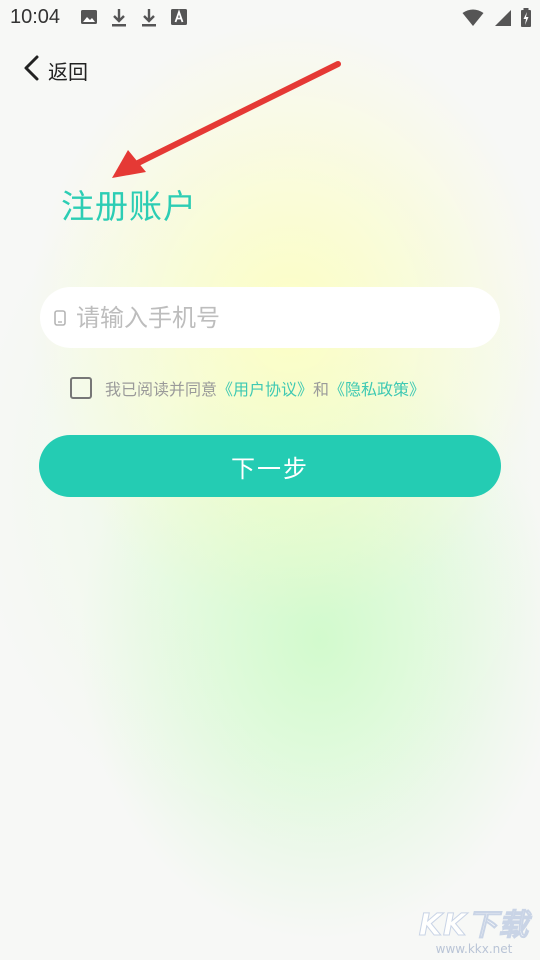 The image size is (540, 960). I want to click on phone-icon, so click(60, 317).